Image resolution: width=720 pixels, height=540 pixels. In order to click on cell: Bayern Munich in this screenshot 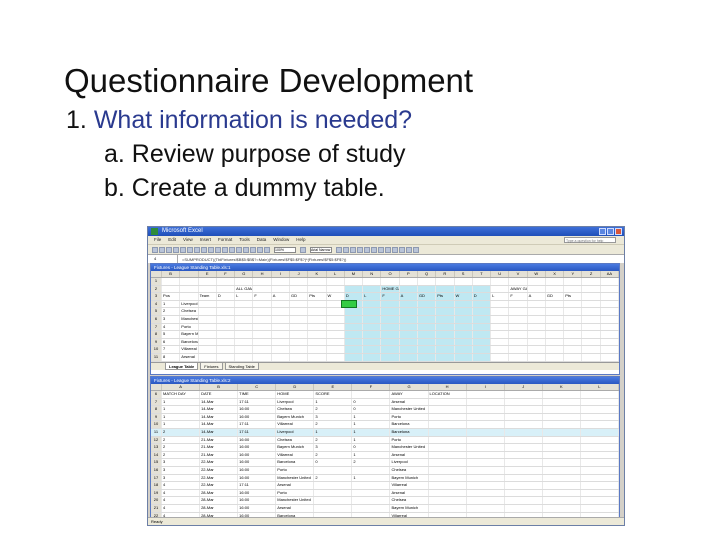, I will do `click(295, 447)`.